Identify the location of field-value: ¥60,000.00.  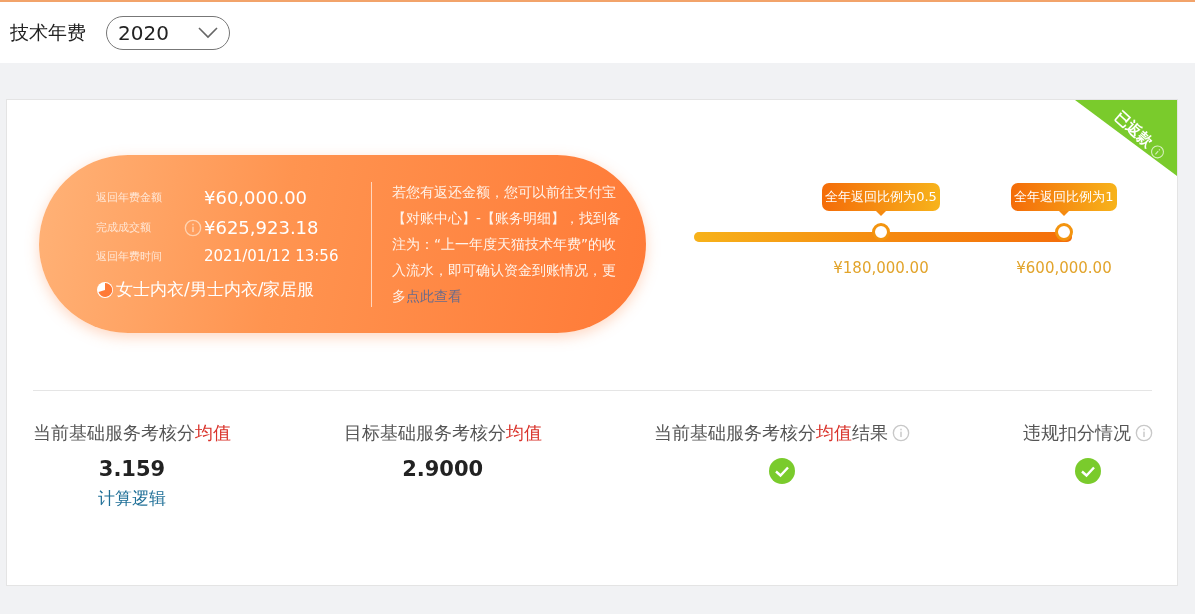
(256, 197).